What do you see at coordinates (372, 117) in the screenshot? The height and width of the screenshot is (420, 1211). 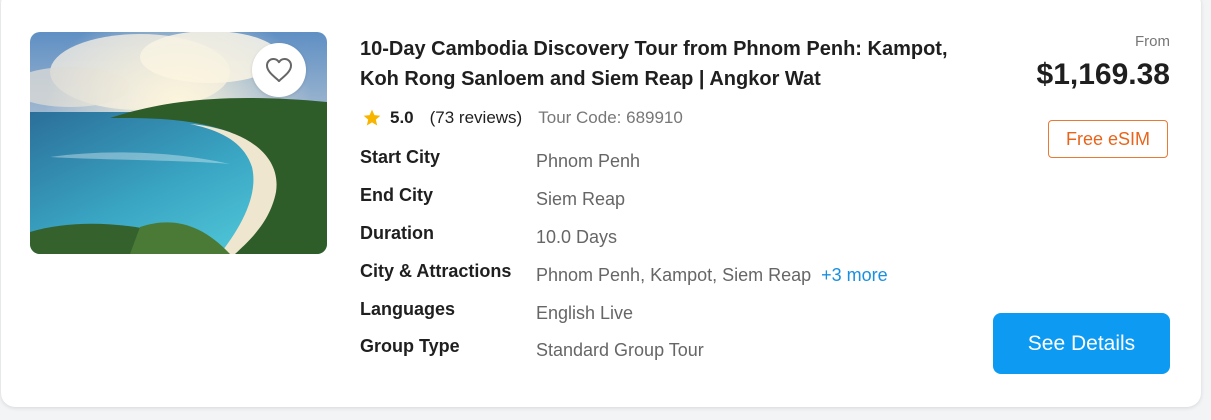 I see `star-icon` at bounding box center [372, 117].